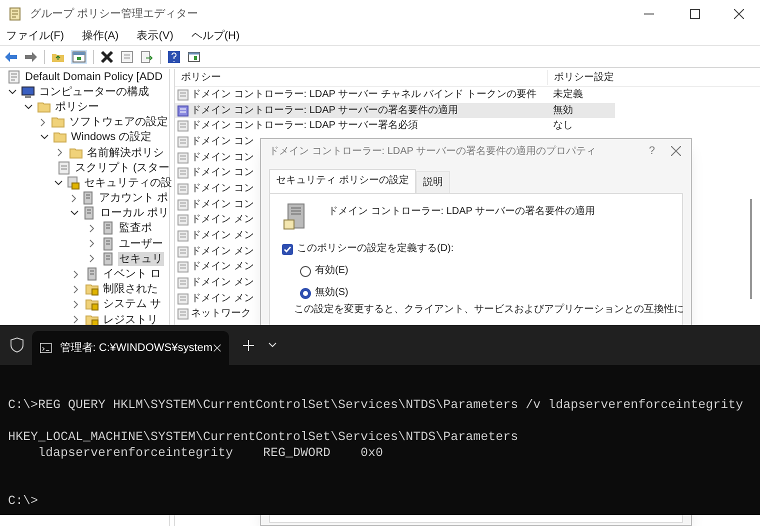 This screenshot has height=526, width=760. Describe the element at coordinates (568, 95) in the screenshot. I see `policy-setting: 未定義` at that location.